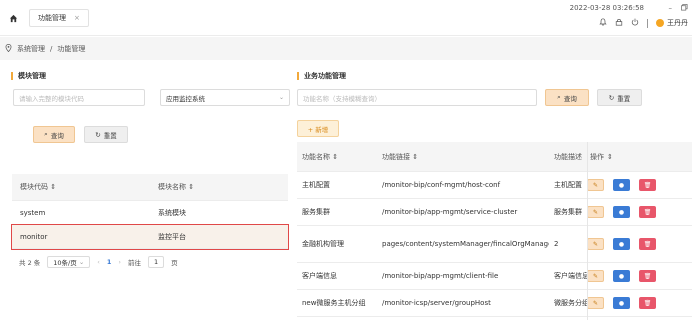 The image size is (692, 320). Describe the element at coordinates (606, 8) in the screenshot. I see `datetime: 2022-03-28 03:26:58` at that location.